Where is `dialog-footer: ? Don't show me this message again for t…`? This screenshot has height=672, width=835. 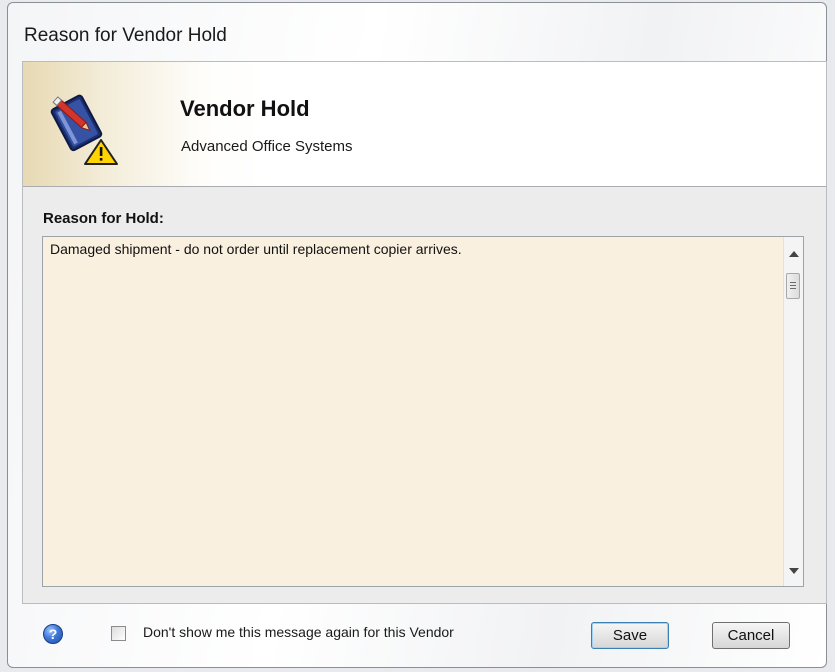 dialog-footer: ? Don't show me this message again for t… is located at coordinates (417, 636).